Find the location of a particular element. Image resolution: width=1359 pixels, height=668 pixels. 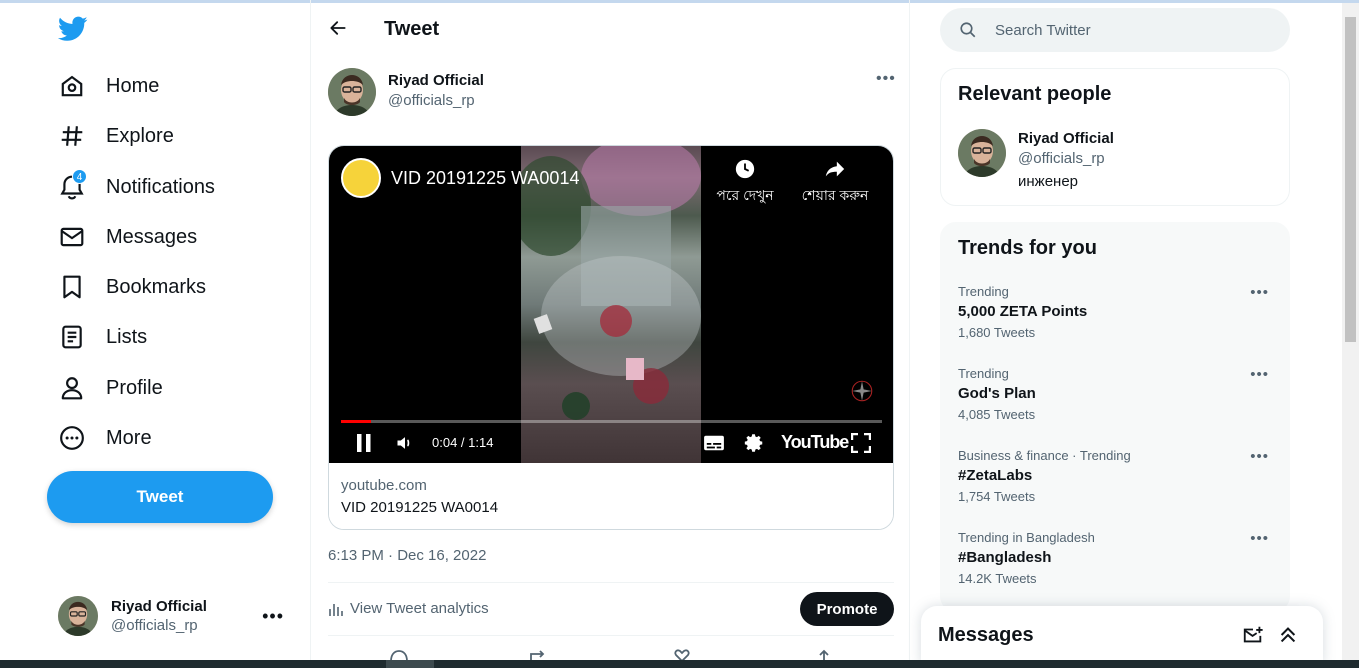

share-icon is located at coordinates (823, 654).